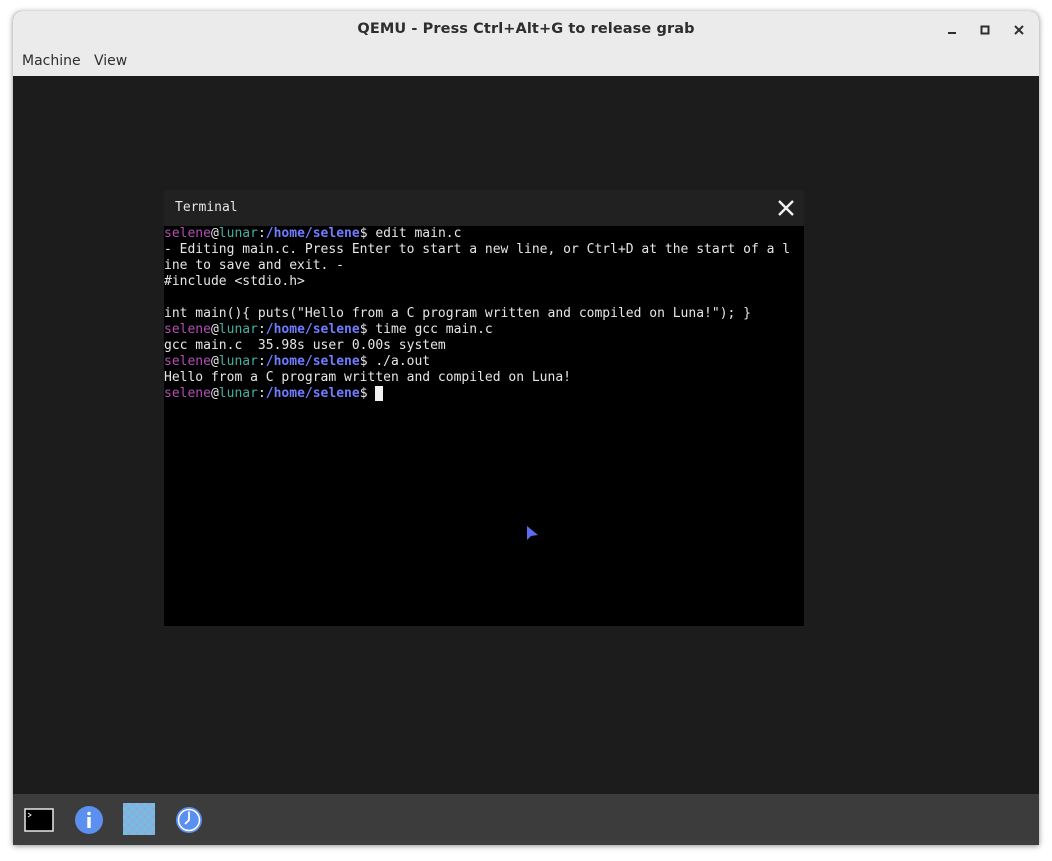 The image size is (1052, 861). What do you see at coordinates (39, 820) in the screenshot?
I see `terminal-app-icon` at bounding box center [39, 820].